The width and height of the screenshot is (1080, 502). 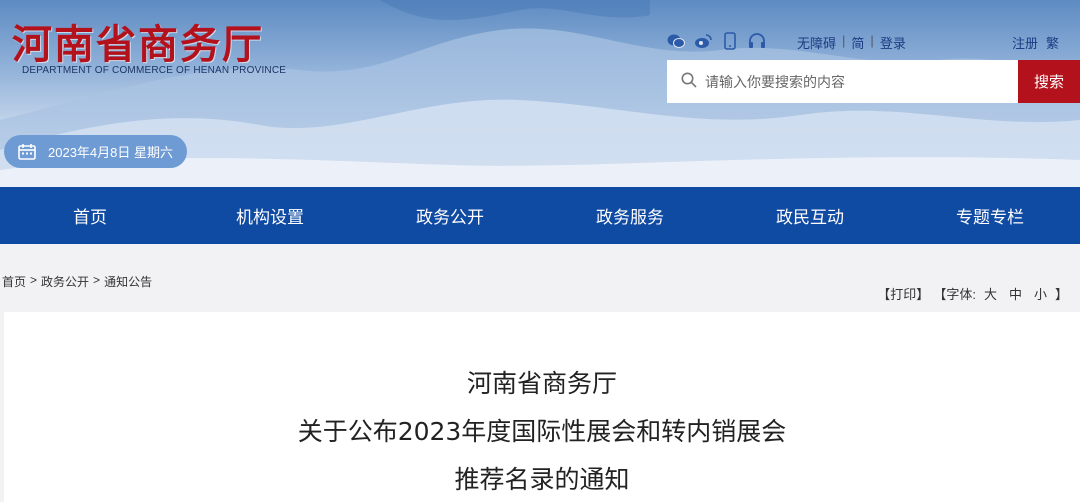 What do you see at coordinates (816, 42) in the screenshot?
I see `accessible-link: 无障碍` at bounding box center [816, 42].